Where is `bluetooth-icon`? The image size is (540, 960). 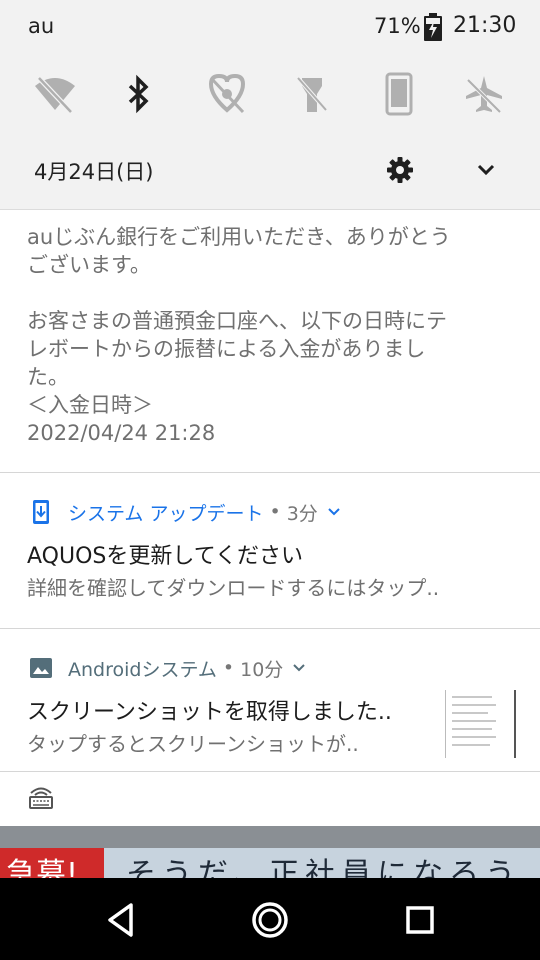
bluetooth-icon is located at coordinates (138, 94).